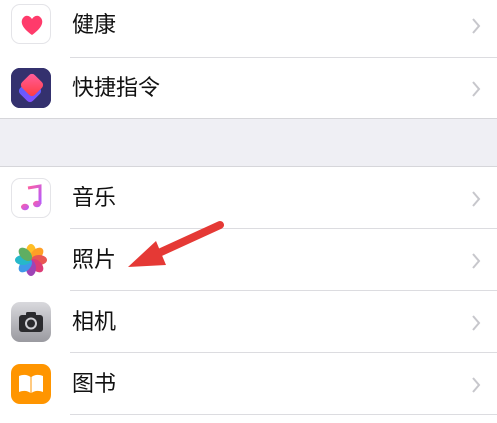  What do you see at coordinates (176, 244) in the screenshot?
I see `red-arrow-icon` at bounding box center [176, 244].